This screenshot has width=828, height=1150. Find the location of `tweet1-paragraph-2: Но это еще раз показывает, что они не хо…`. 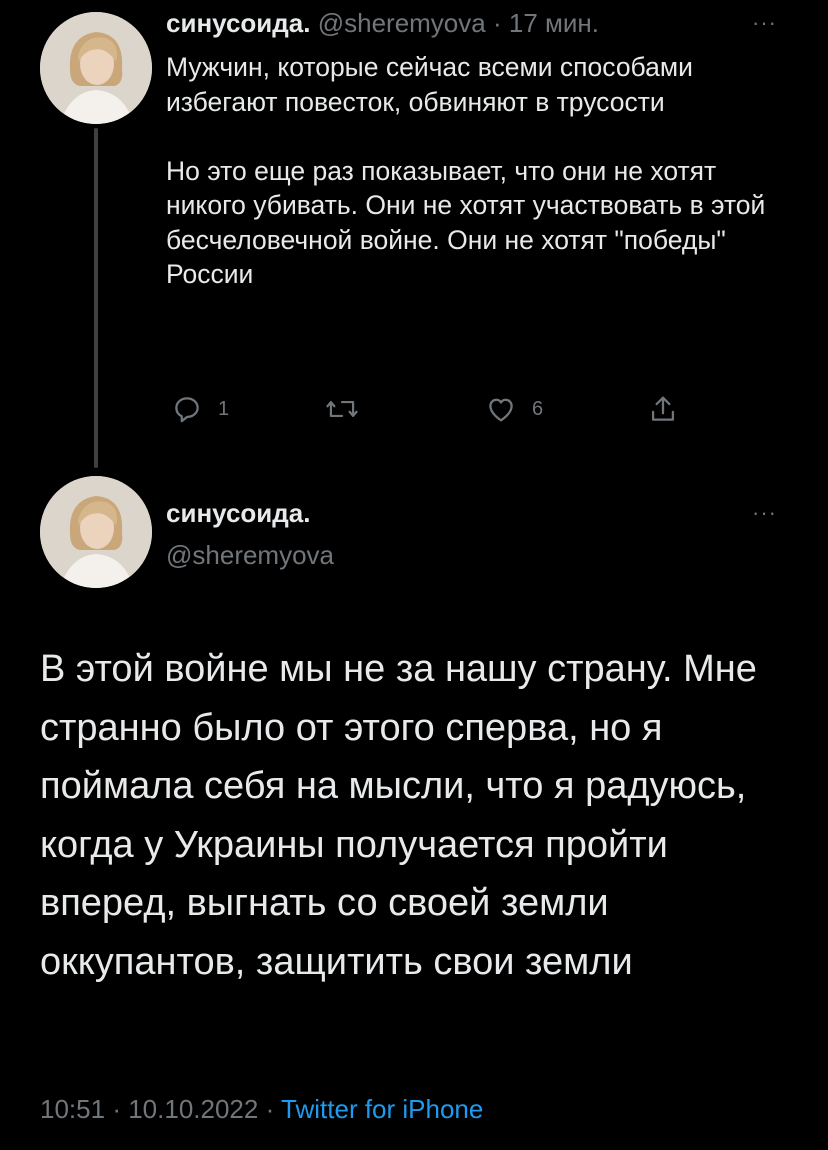

tweet1-paragraph-2: Но это еще раз показывает, что они не хо… is located at coordinates (466, 222).